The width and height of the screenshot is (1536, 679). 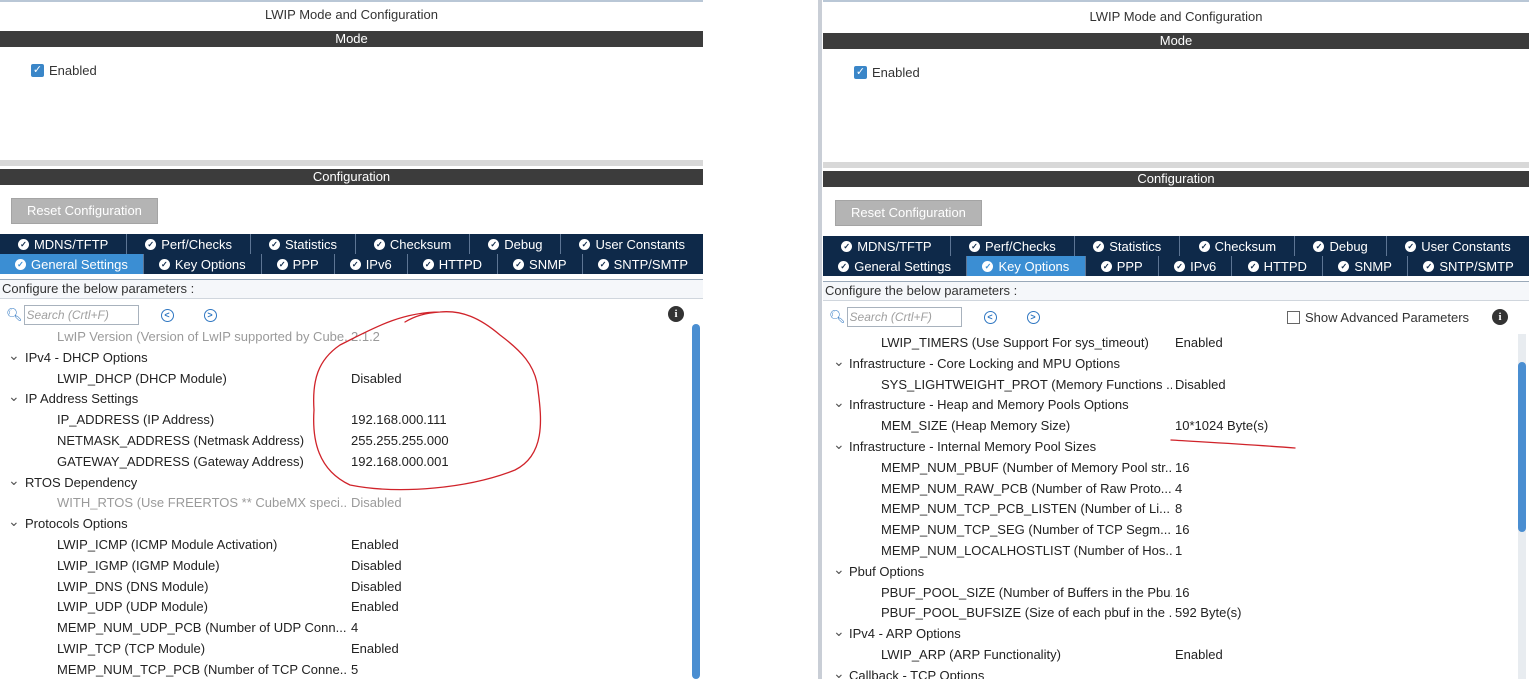 I want to click on parameter-value: 592 Byte(s), so click(x=1208, y=613).